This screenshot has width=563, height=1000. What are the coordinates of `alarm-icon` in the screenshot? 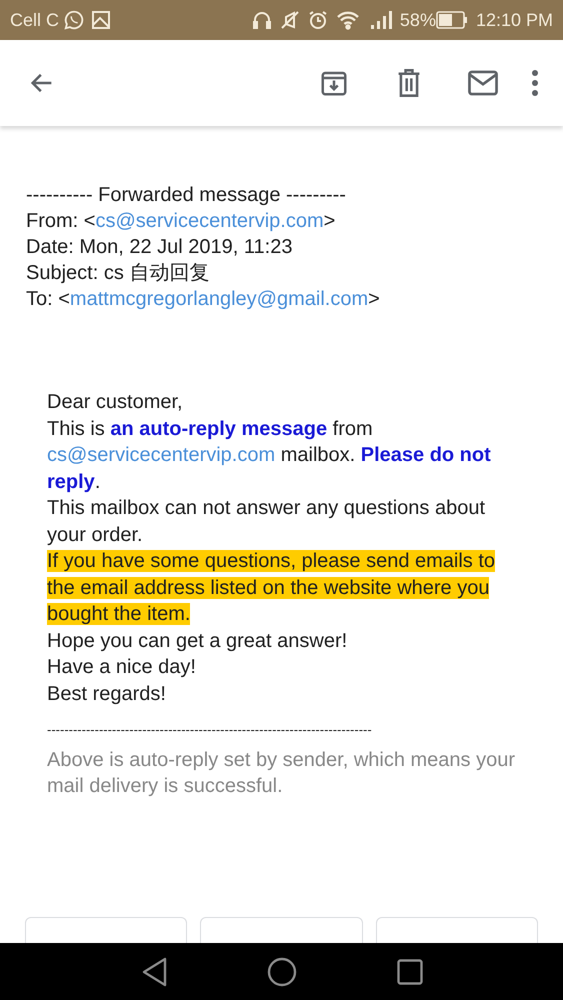 It's located at (318, 20).